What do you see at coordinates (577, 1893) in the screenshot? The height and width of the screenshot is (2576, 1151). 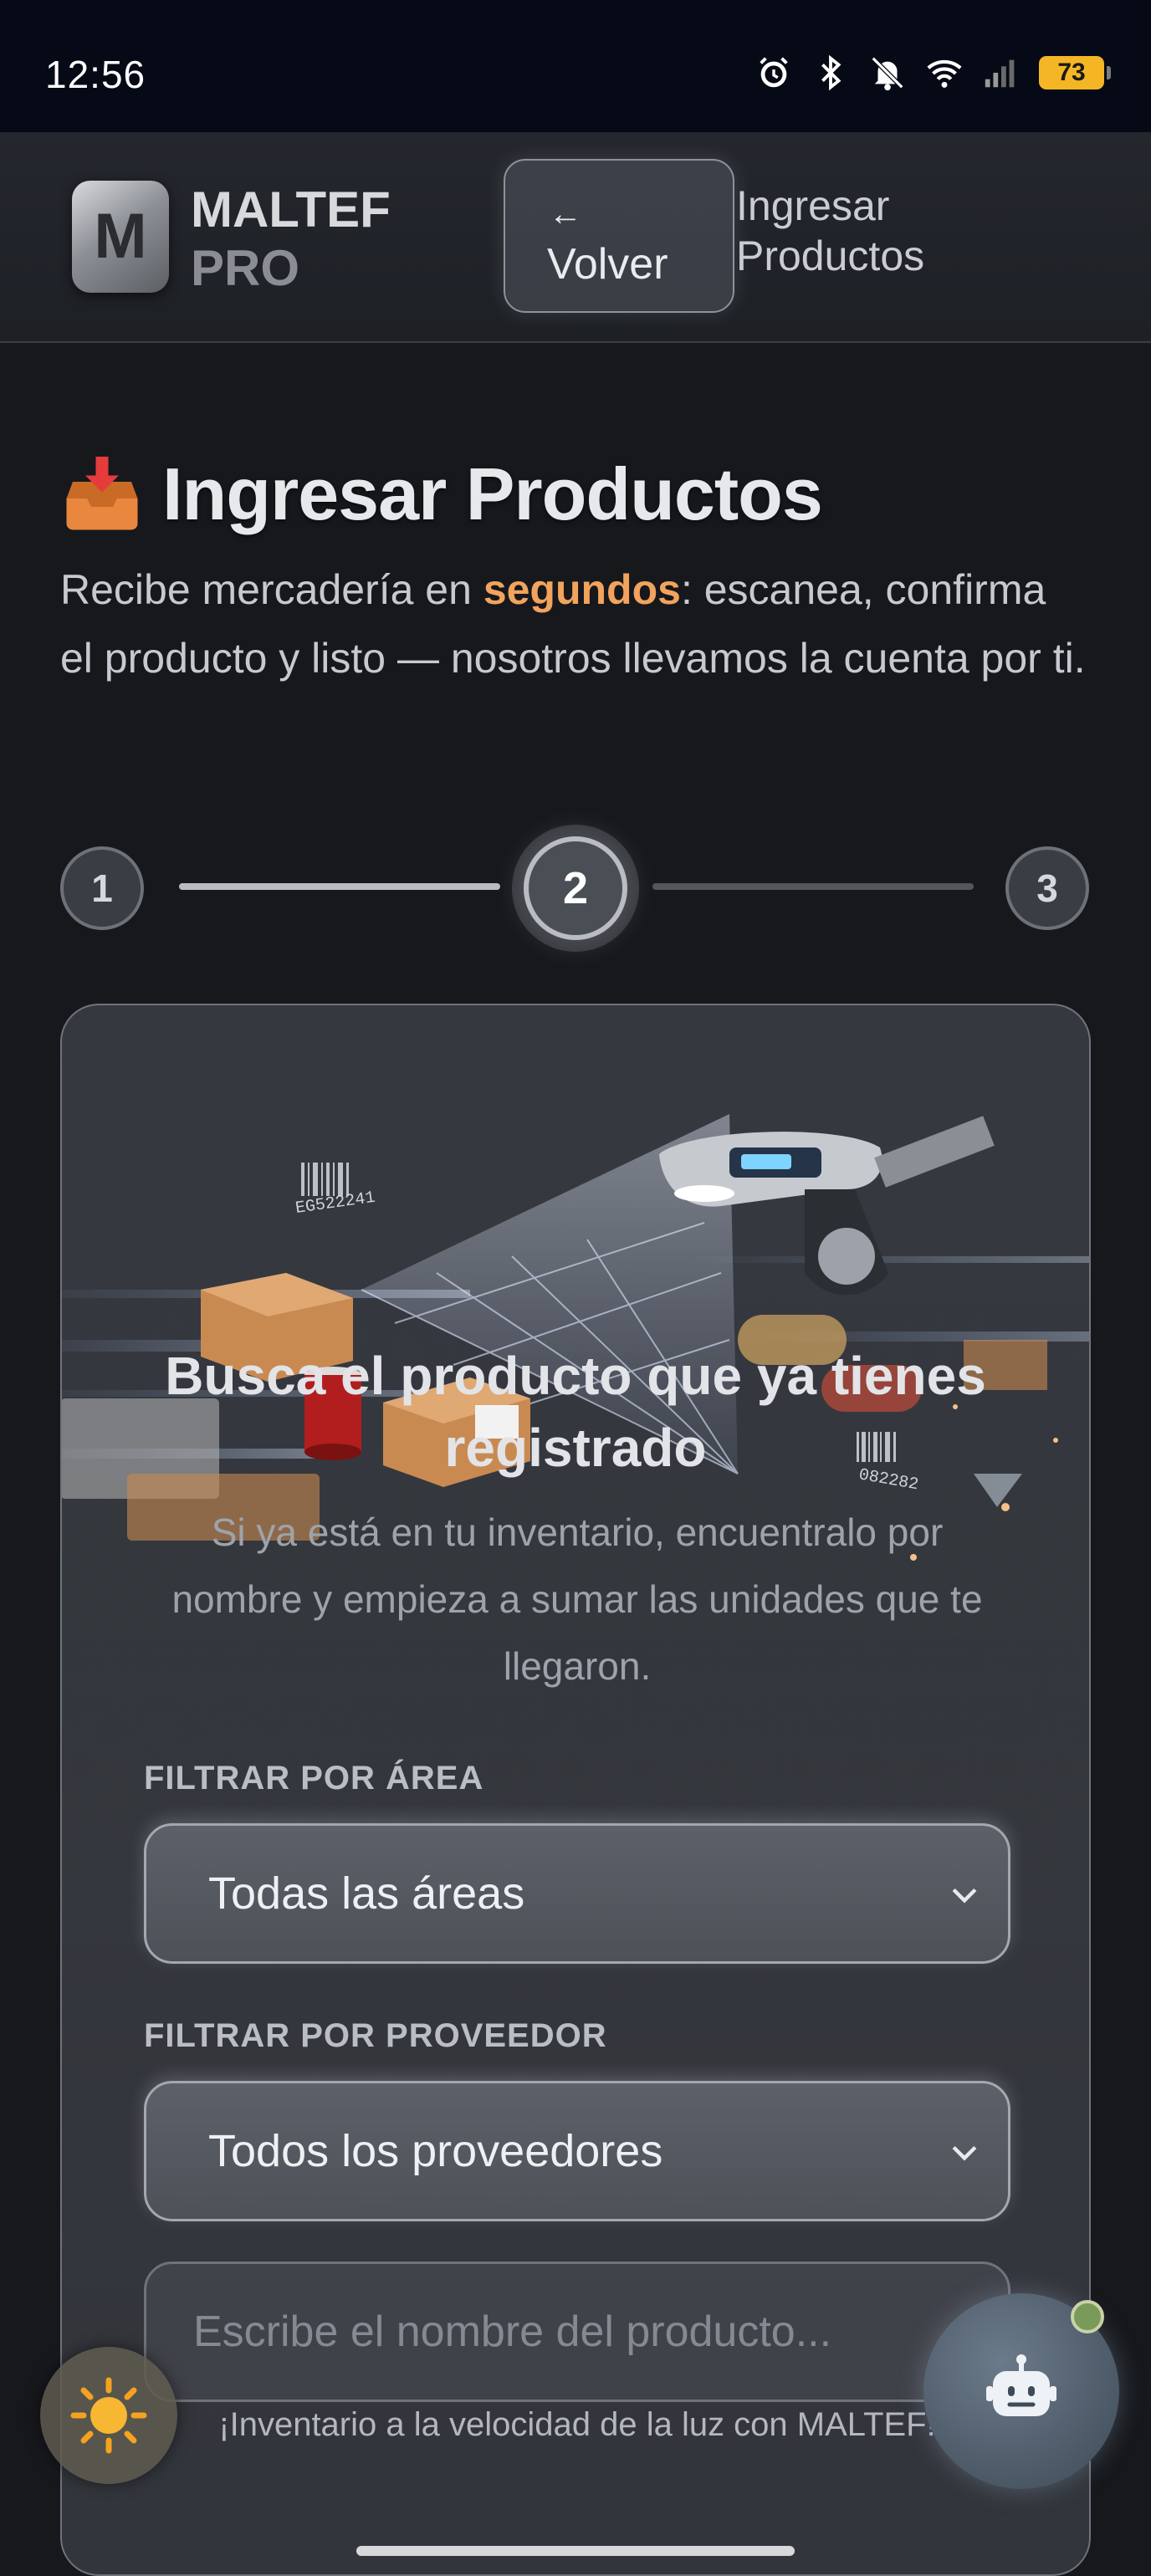 I see `area-filter-select: Todas las áreas` at bounding box center [577, 1893].